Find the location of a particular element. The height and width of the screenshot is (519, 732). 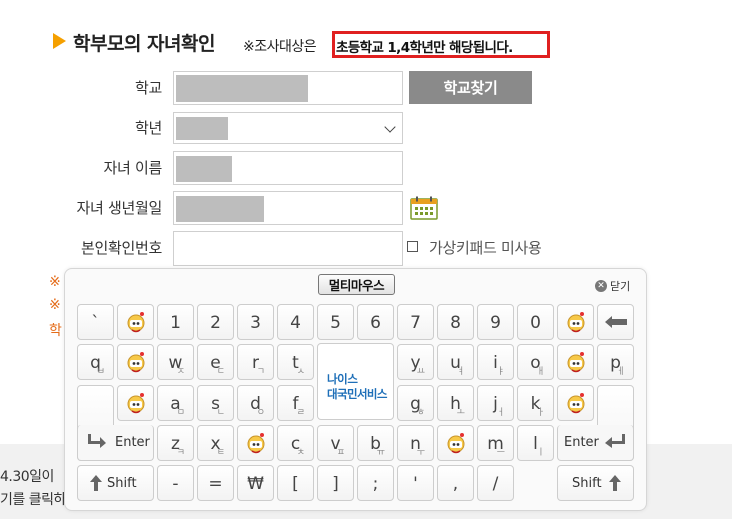

key-hangul: ㄹ is located at coordinates (300, 413).